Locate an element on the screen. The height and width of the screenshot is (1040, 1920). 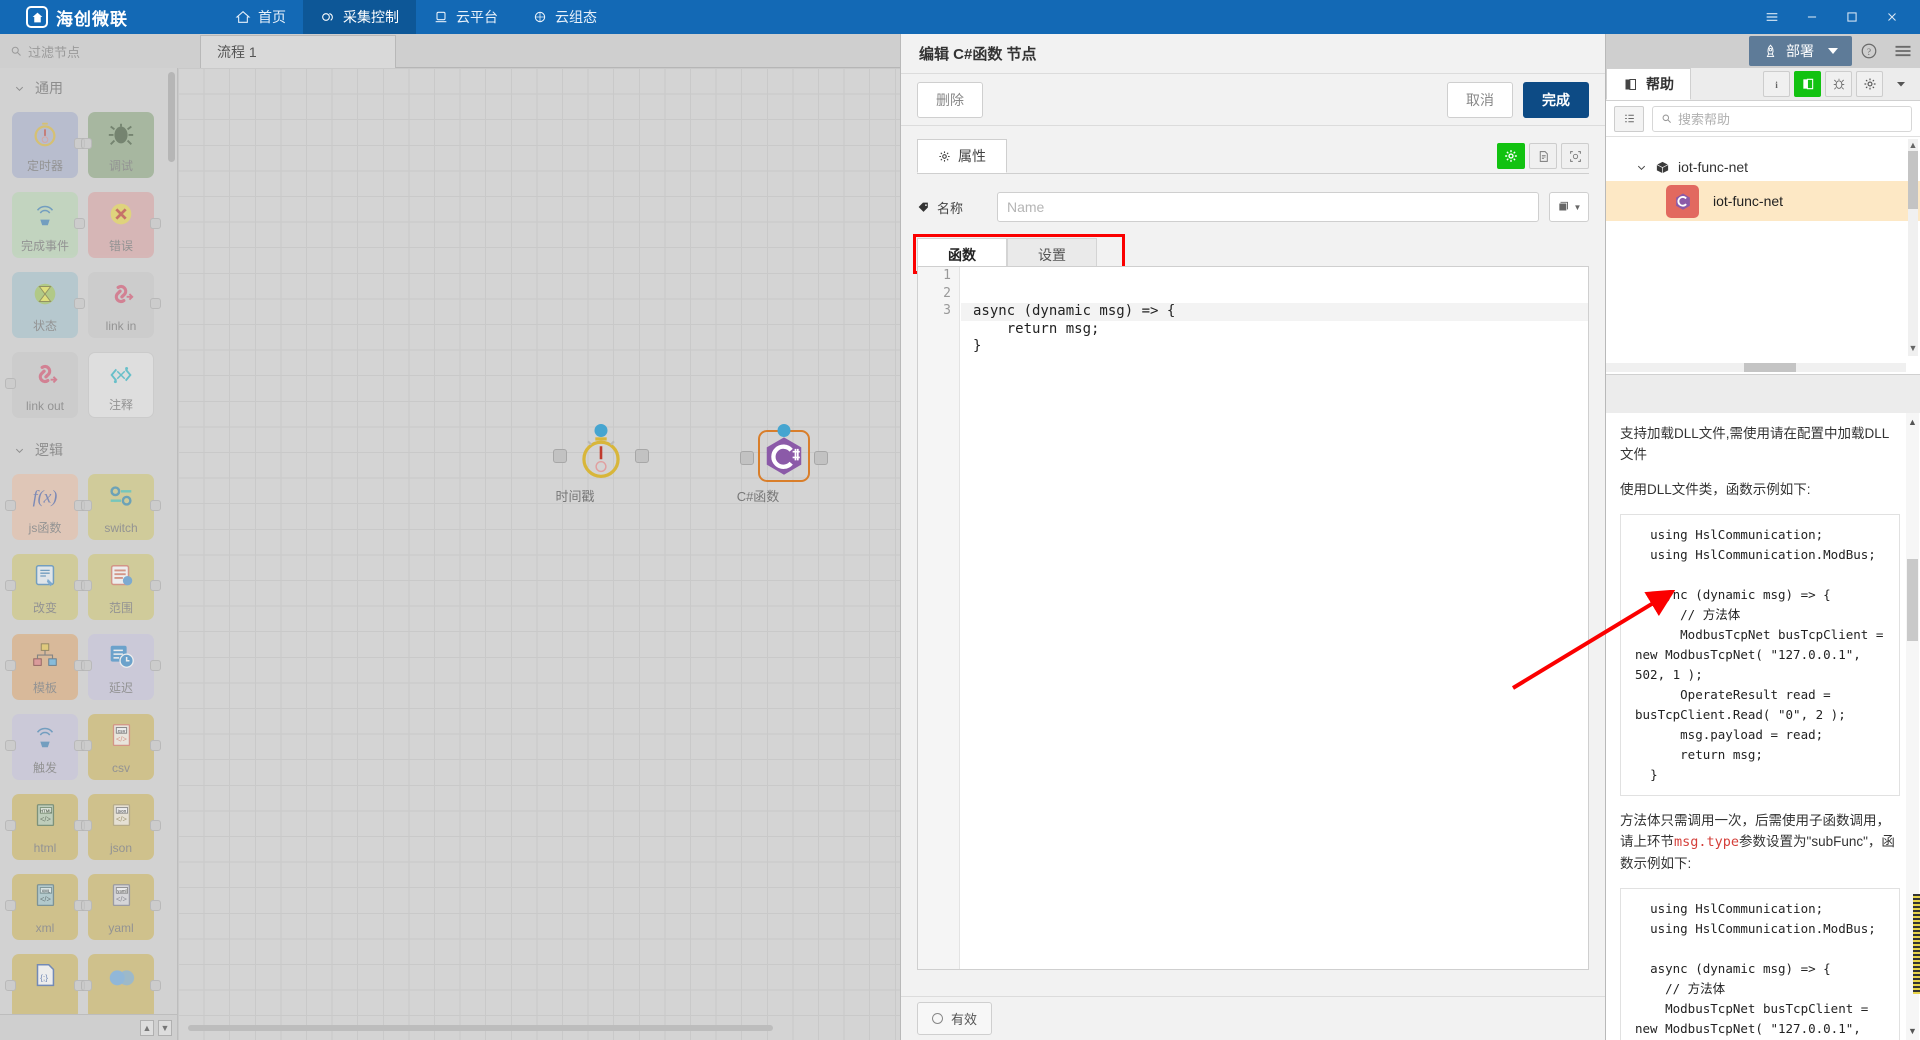
palette-node-delay: 延迟 is located at coordinates (121, 667).